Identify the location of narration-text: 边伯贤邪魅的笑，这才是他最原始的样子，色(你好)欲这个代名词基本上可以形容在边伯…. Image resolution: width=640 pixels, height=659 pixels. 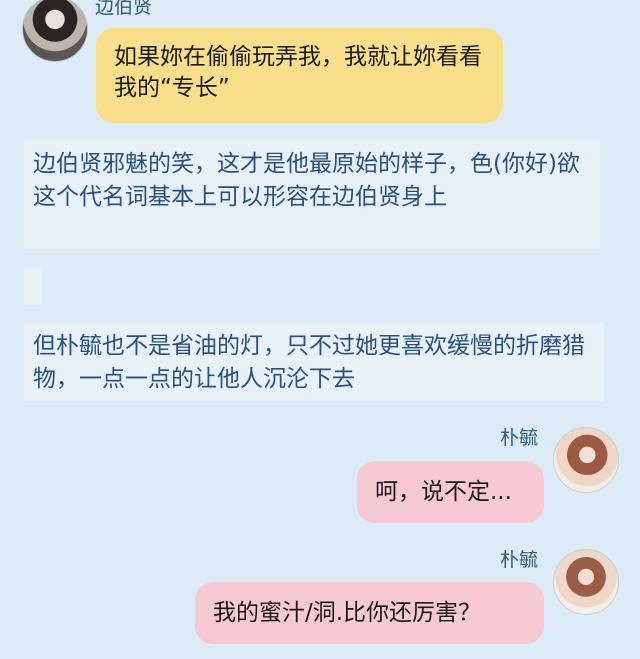
(306, 180).